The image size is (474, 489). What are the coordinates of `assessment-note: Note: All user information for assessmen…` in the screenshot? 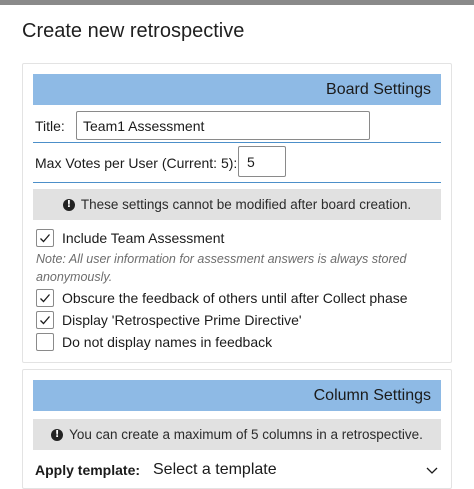 It's located at (221, 268).